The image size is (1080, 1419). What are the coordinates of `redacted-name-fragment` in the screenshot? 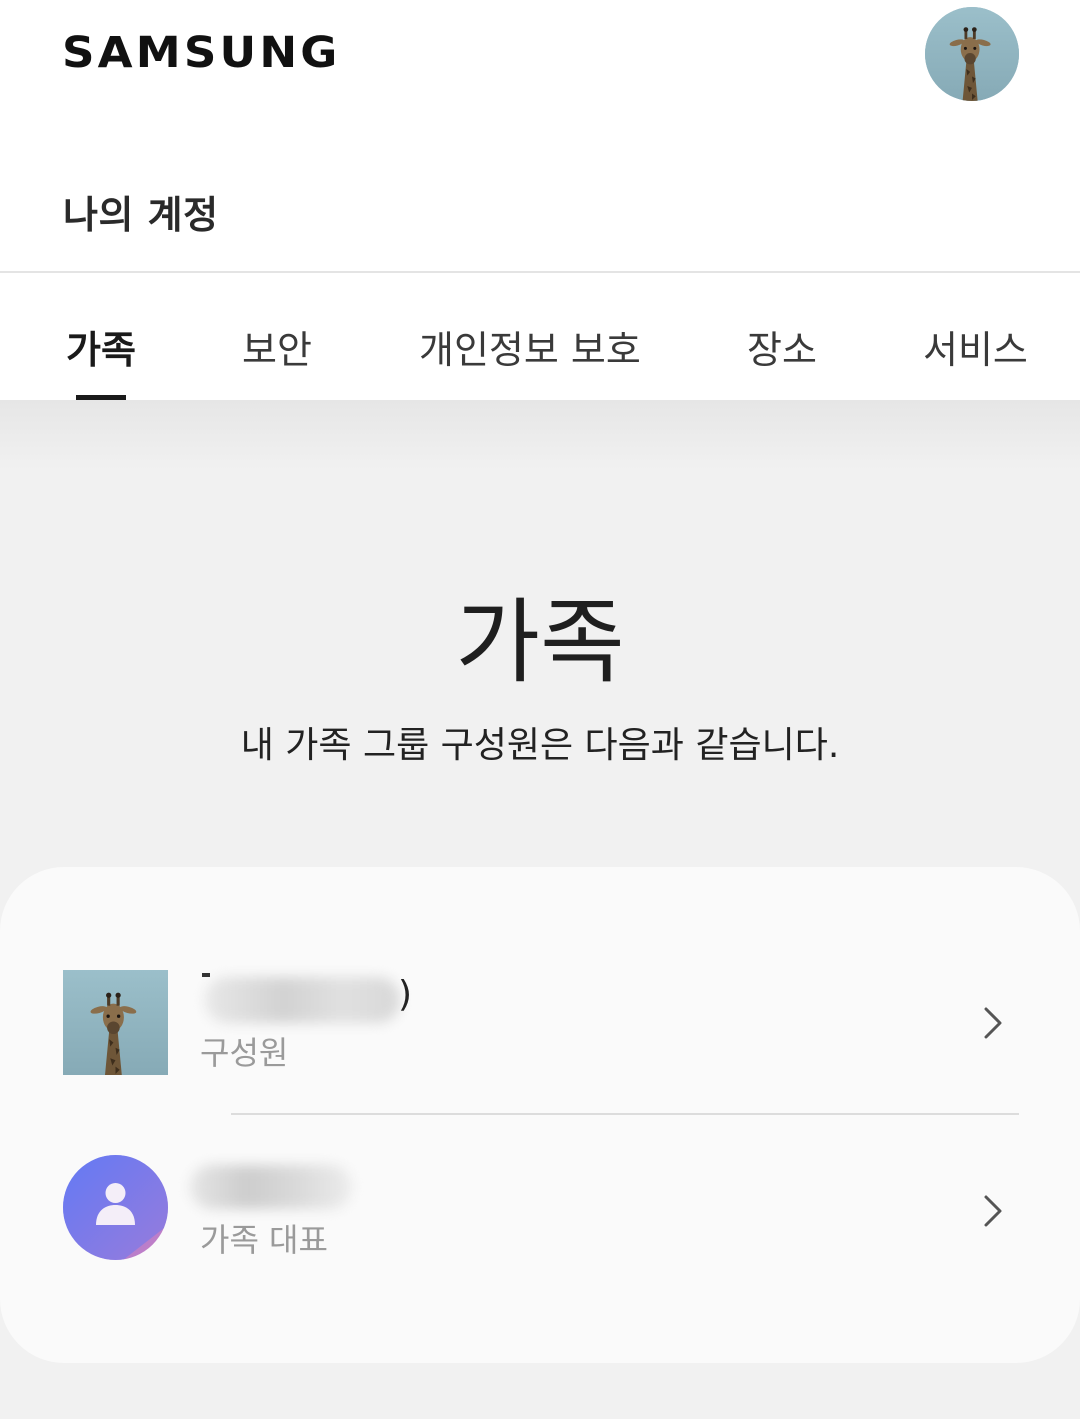 It's located at (206, 975).